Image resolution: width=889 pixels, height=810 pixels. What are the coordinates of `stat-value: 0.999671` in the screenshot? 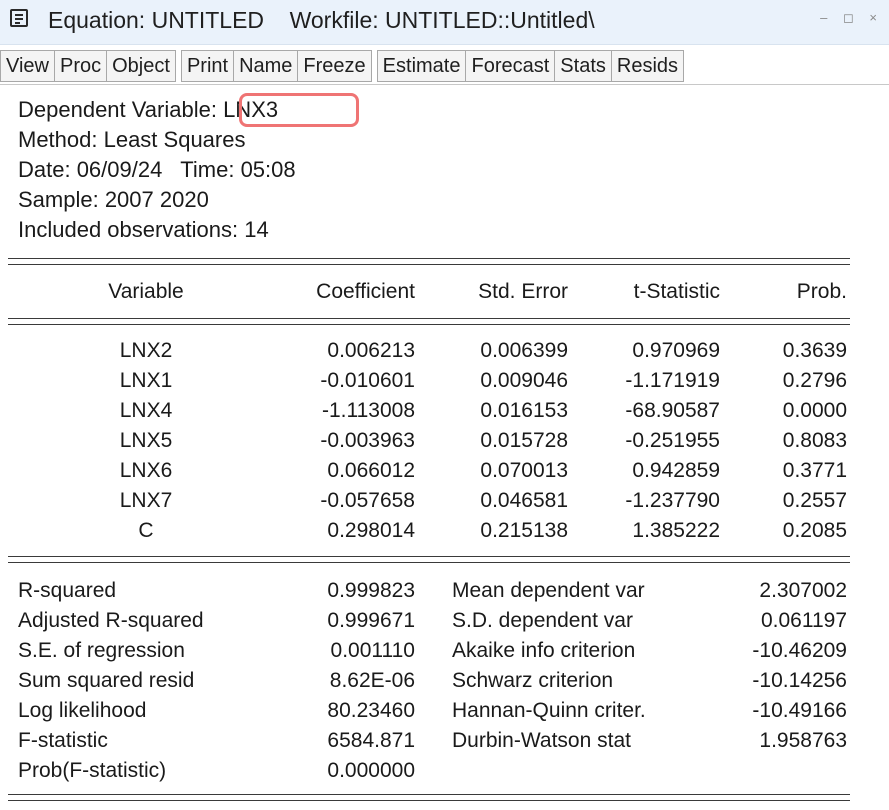 It's located at (371, 620).